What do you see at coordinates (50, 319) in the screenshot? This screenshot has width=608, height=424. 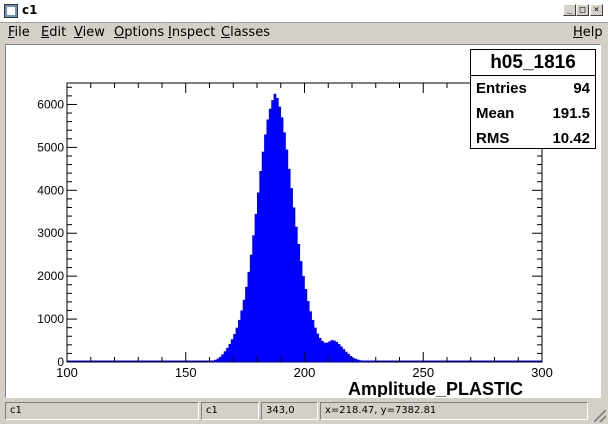 I see `y-tick-label: 1000` at bounding box center [50, 319].